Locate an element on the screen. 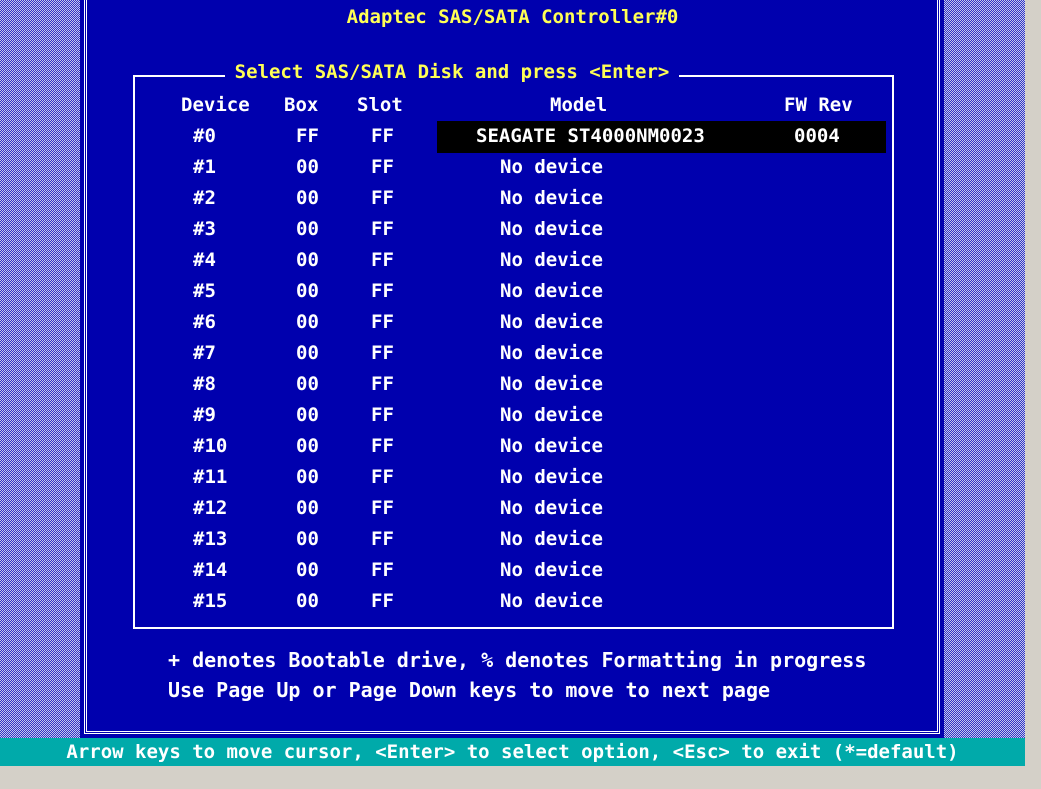 The image size is (1041, 789). device-cell: #4 is located at coordinates (204, 260).